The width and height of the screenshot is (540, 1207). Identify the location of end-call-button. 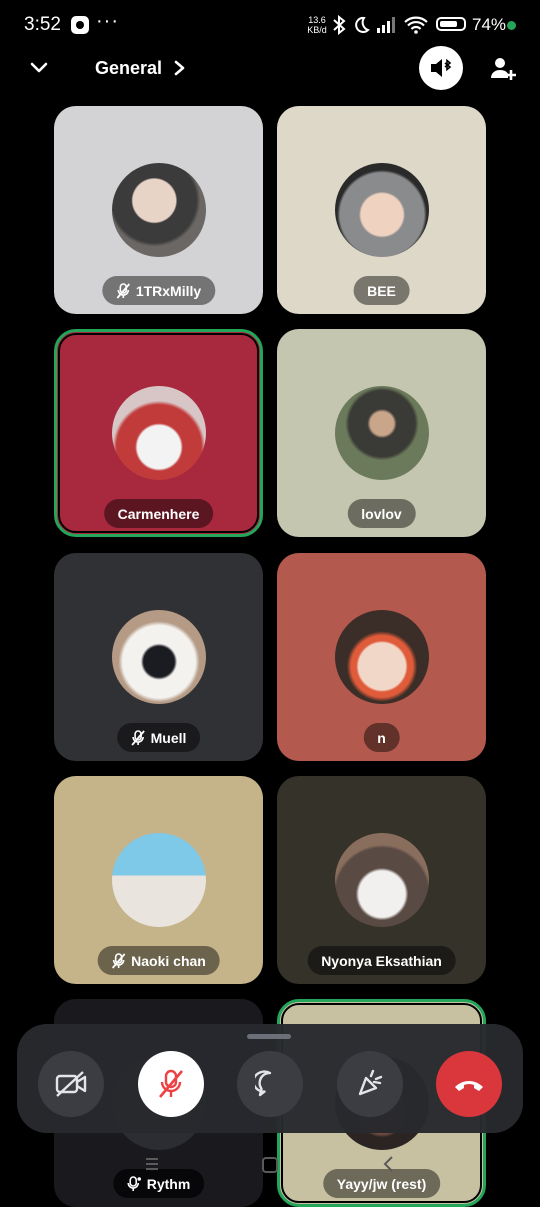
(469, 1084).